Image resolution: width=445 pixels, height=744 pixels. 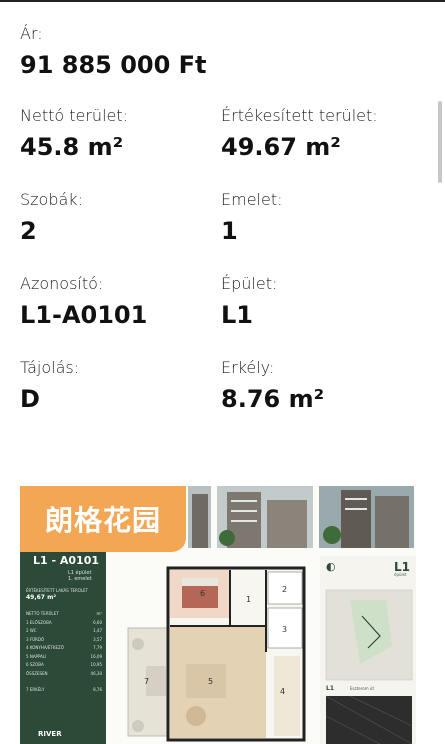 I want to click on building-value: L1, so click(x=237, y=315).